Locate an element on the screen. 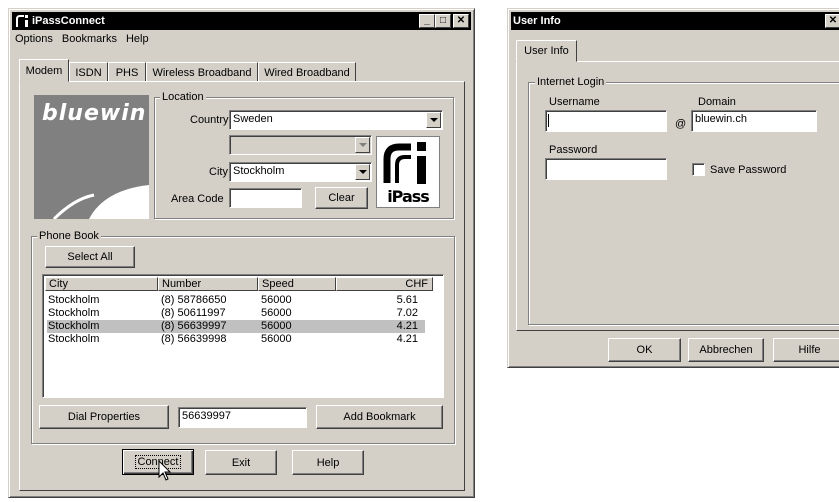  cell-chf: 7.02 is located at coordinates (407, 313).